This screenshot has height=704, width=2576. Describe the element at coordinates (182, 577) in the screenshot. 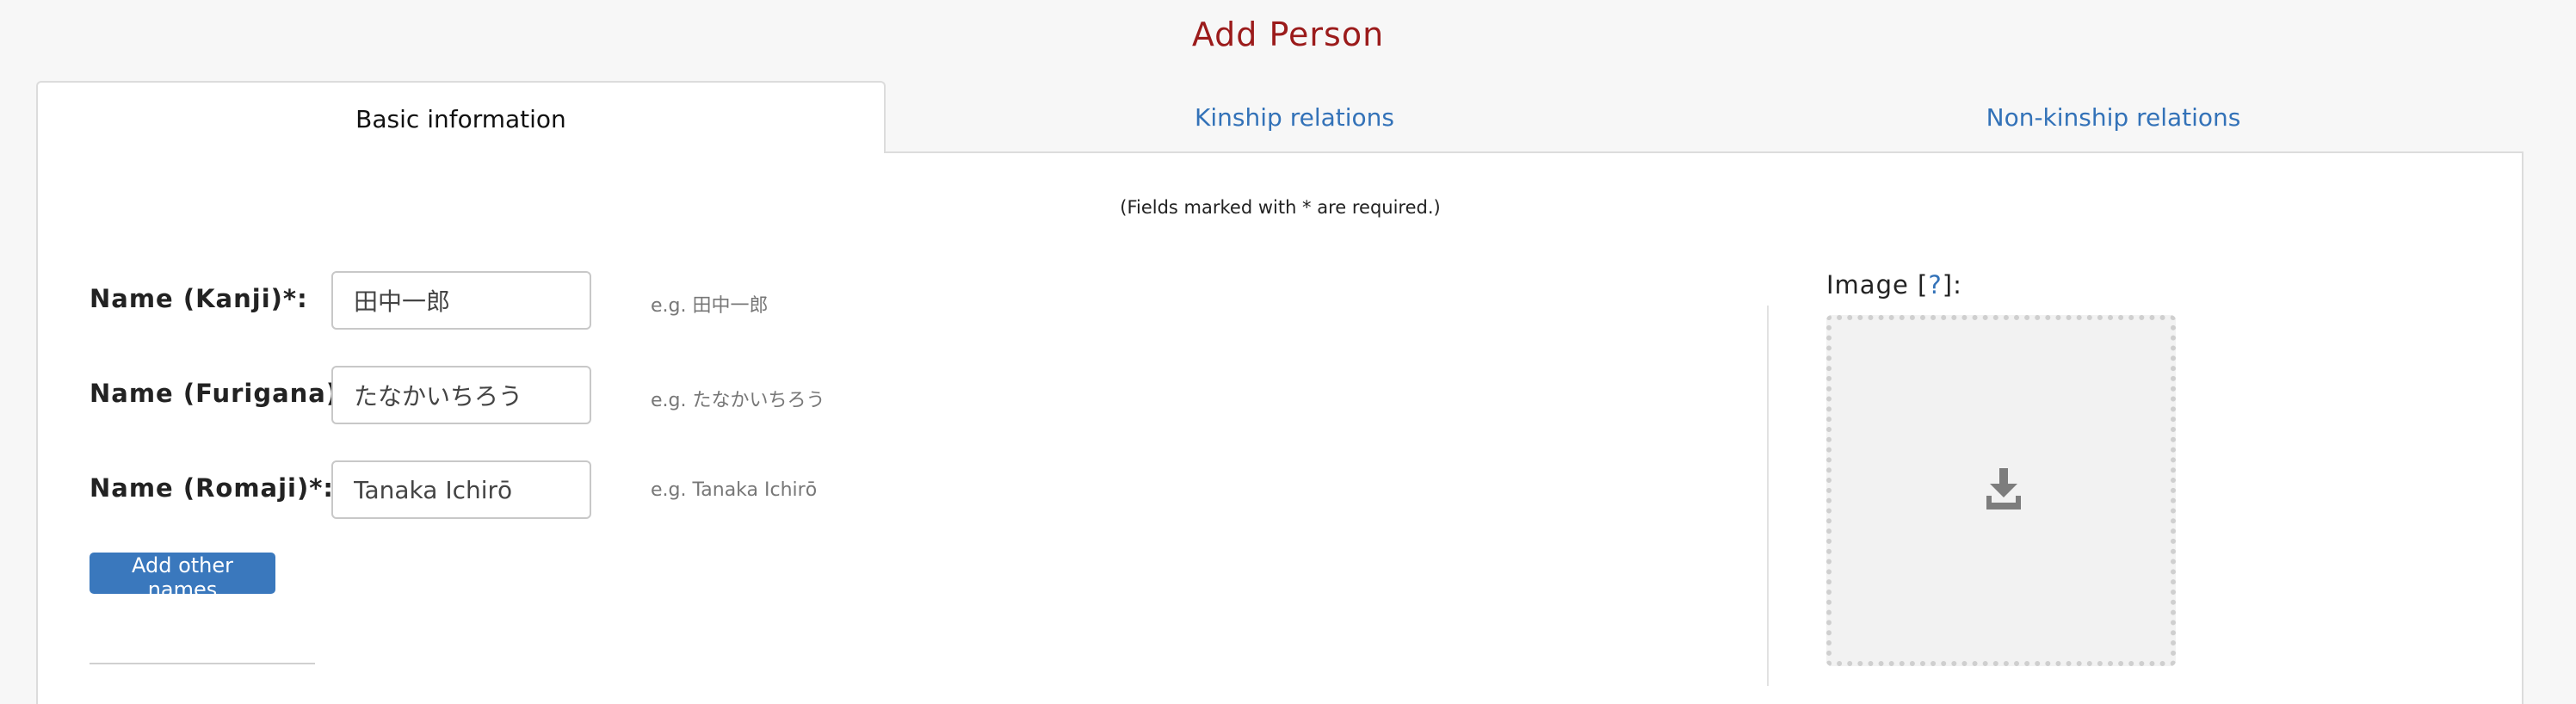

I see `add-other-names-button: Add other names` at that location.